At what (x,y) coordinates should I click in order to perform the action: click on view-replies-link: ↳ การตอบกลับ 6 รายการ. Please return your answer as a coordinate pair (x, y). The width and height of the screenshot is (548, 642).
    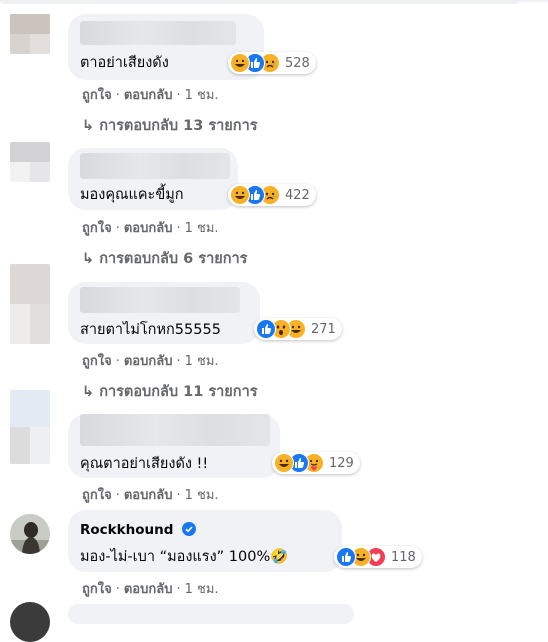
    Looking at the image, I should click on (164, 258).